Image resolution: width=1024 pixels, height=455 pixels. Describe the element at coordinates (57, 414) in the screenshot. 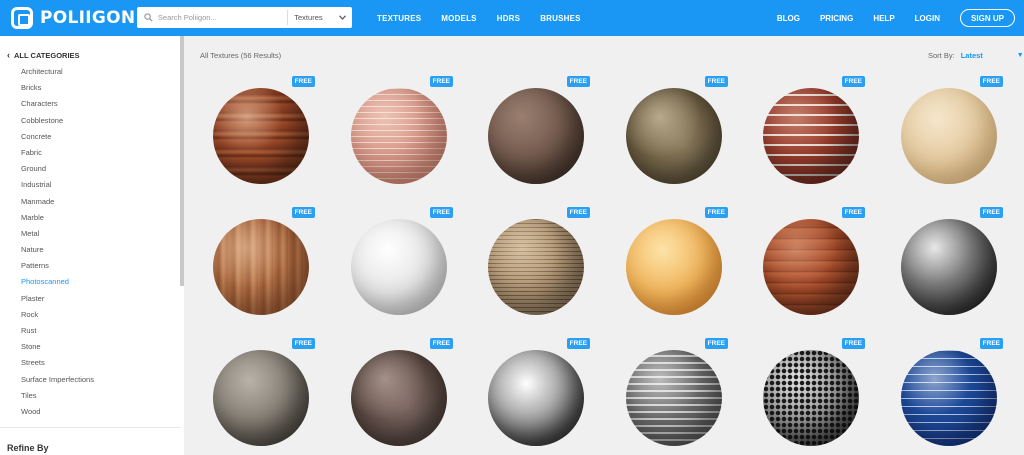

I see `category-item: Wood` at that location.